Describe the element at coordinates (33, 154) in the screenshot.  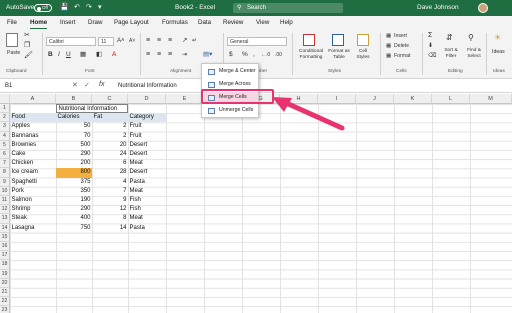
I see `table-cell: Cake` at that location.